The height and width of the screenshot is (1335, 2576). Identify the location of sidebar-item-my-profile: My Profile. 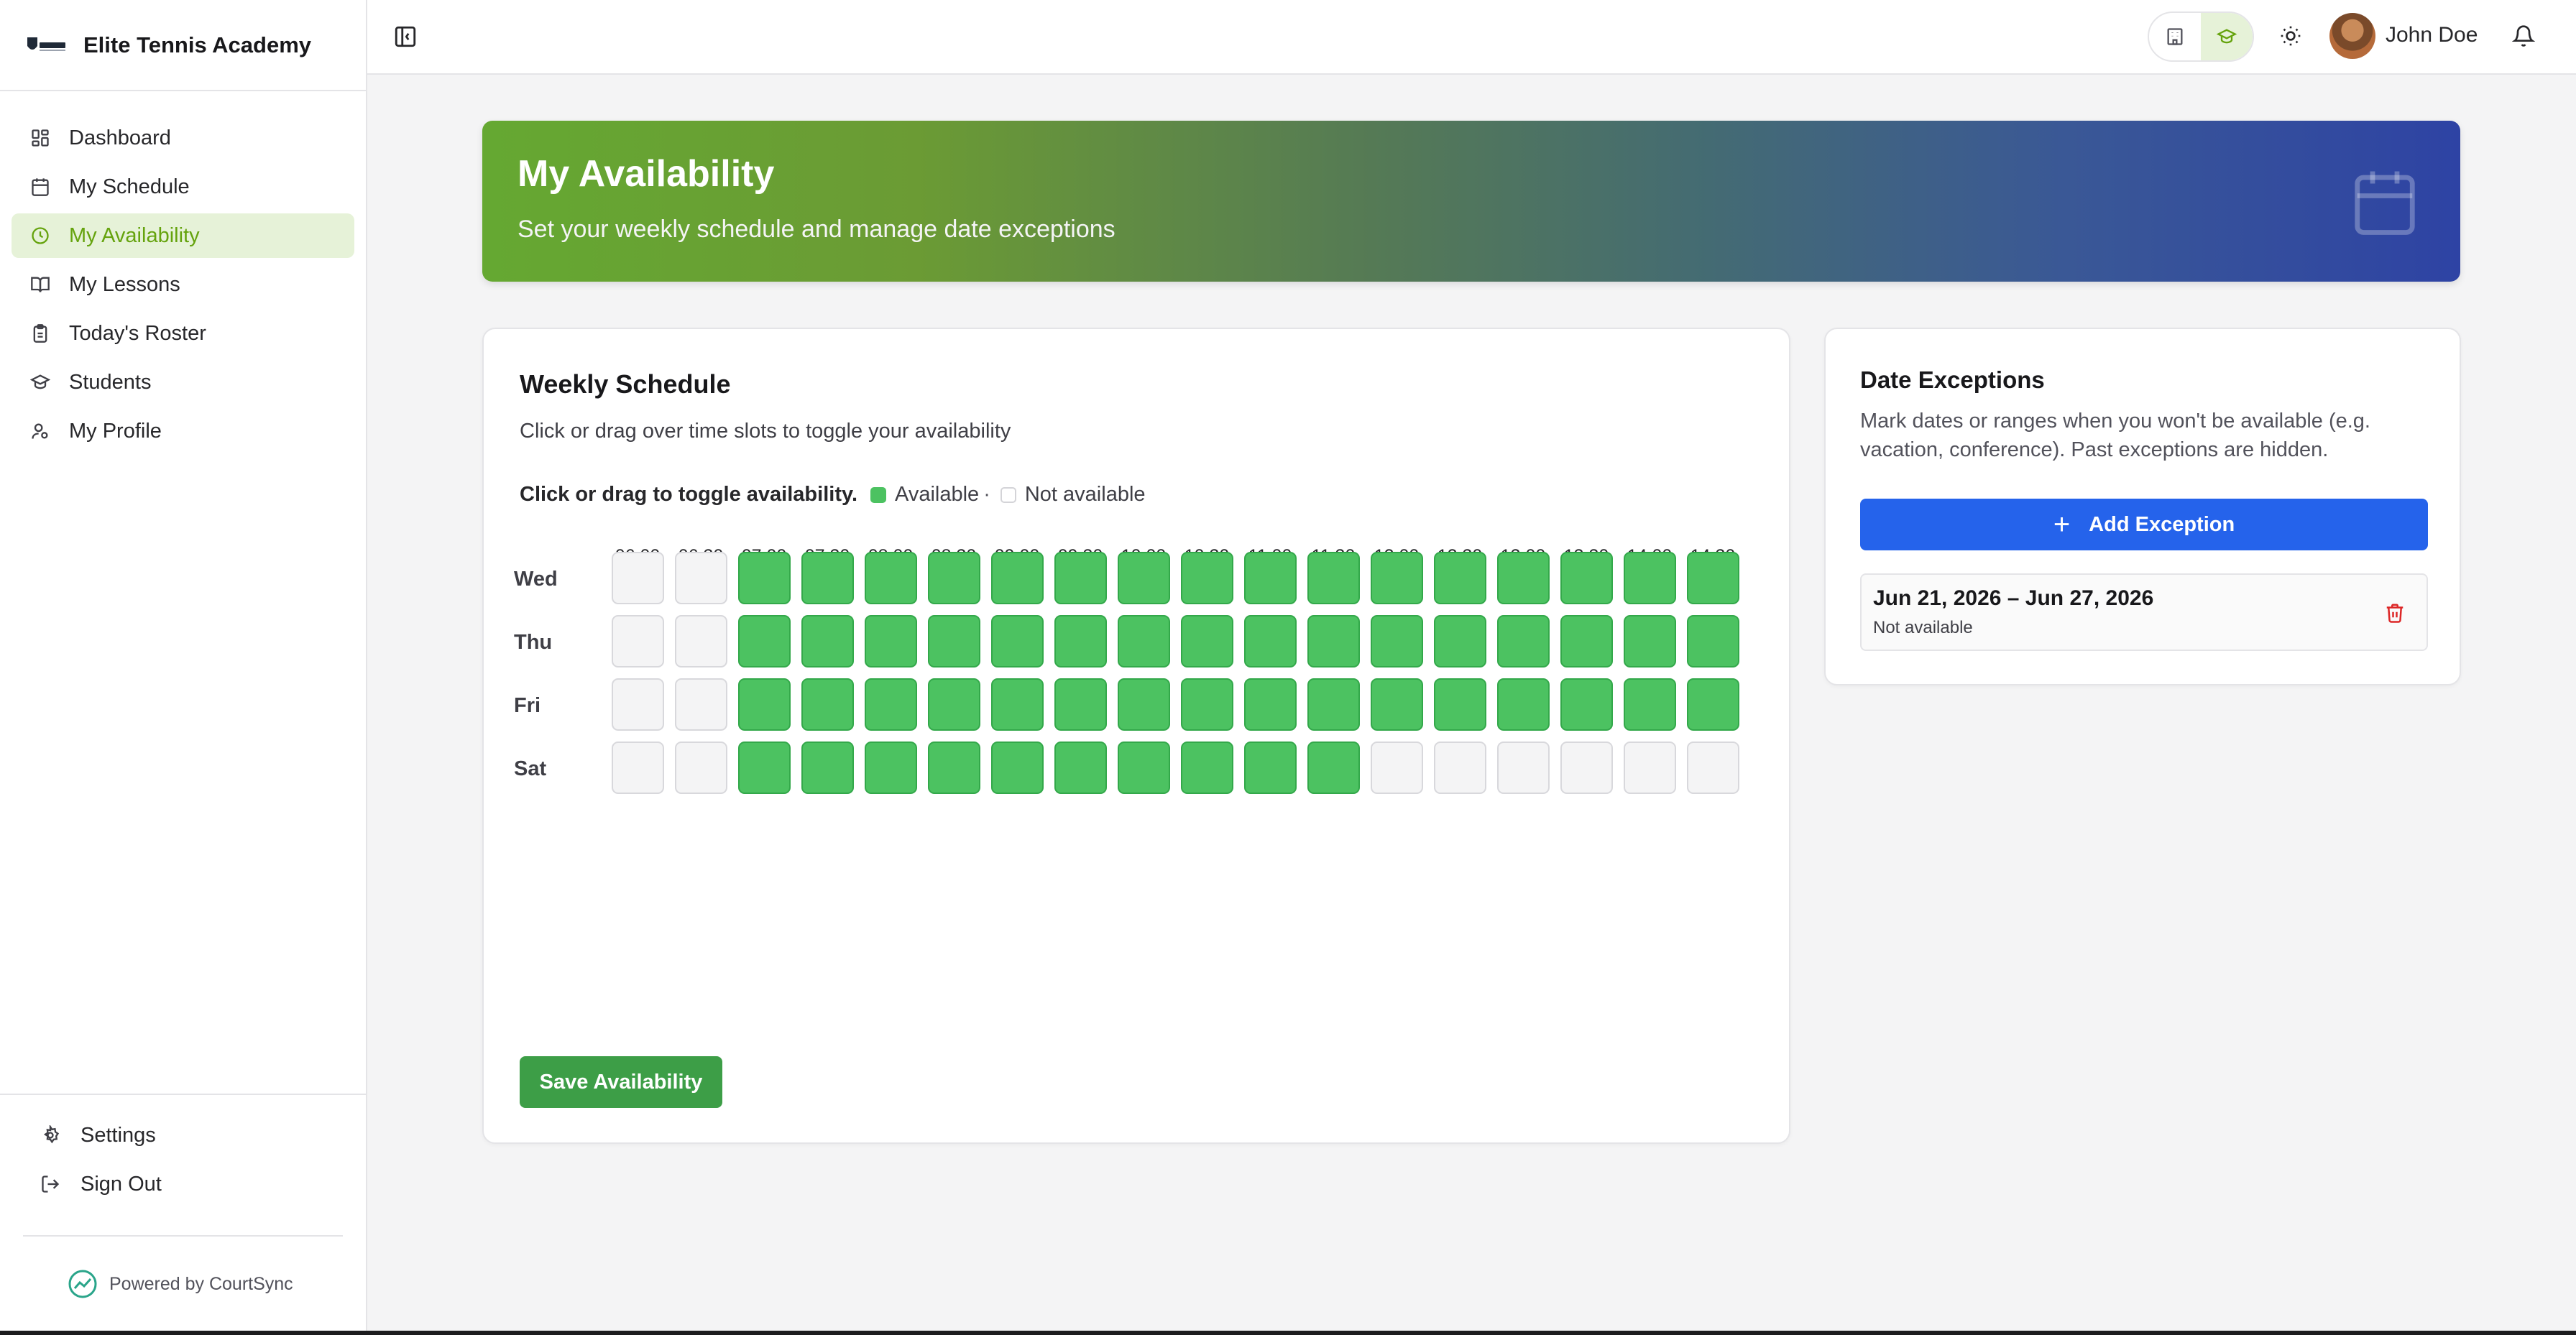
(183, 431).